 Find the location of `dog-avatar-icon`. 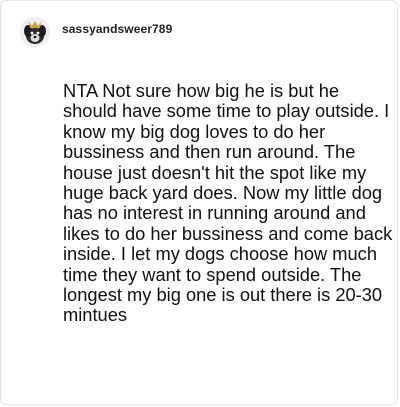

dog-avatar-icon is located at coordinates (35, 32).